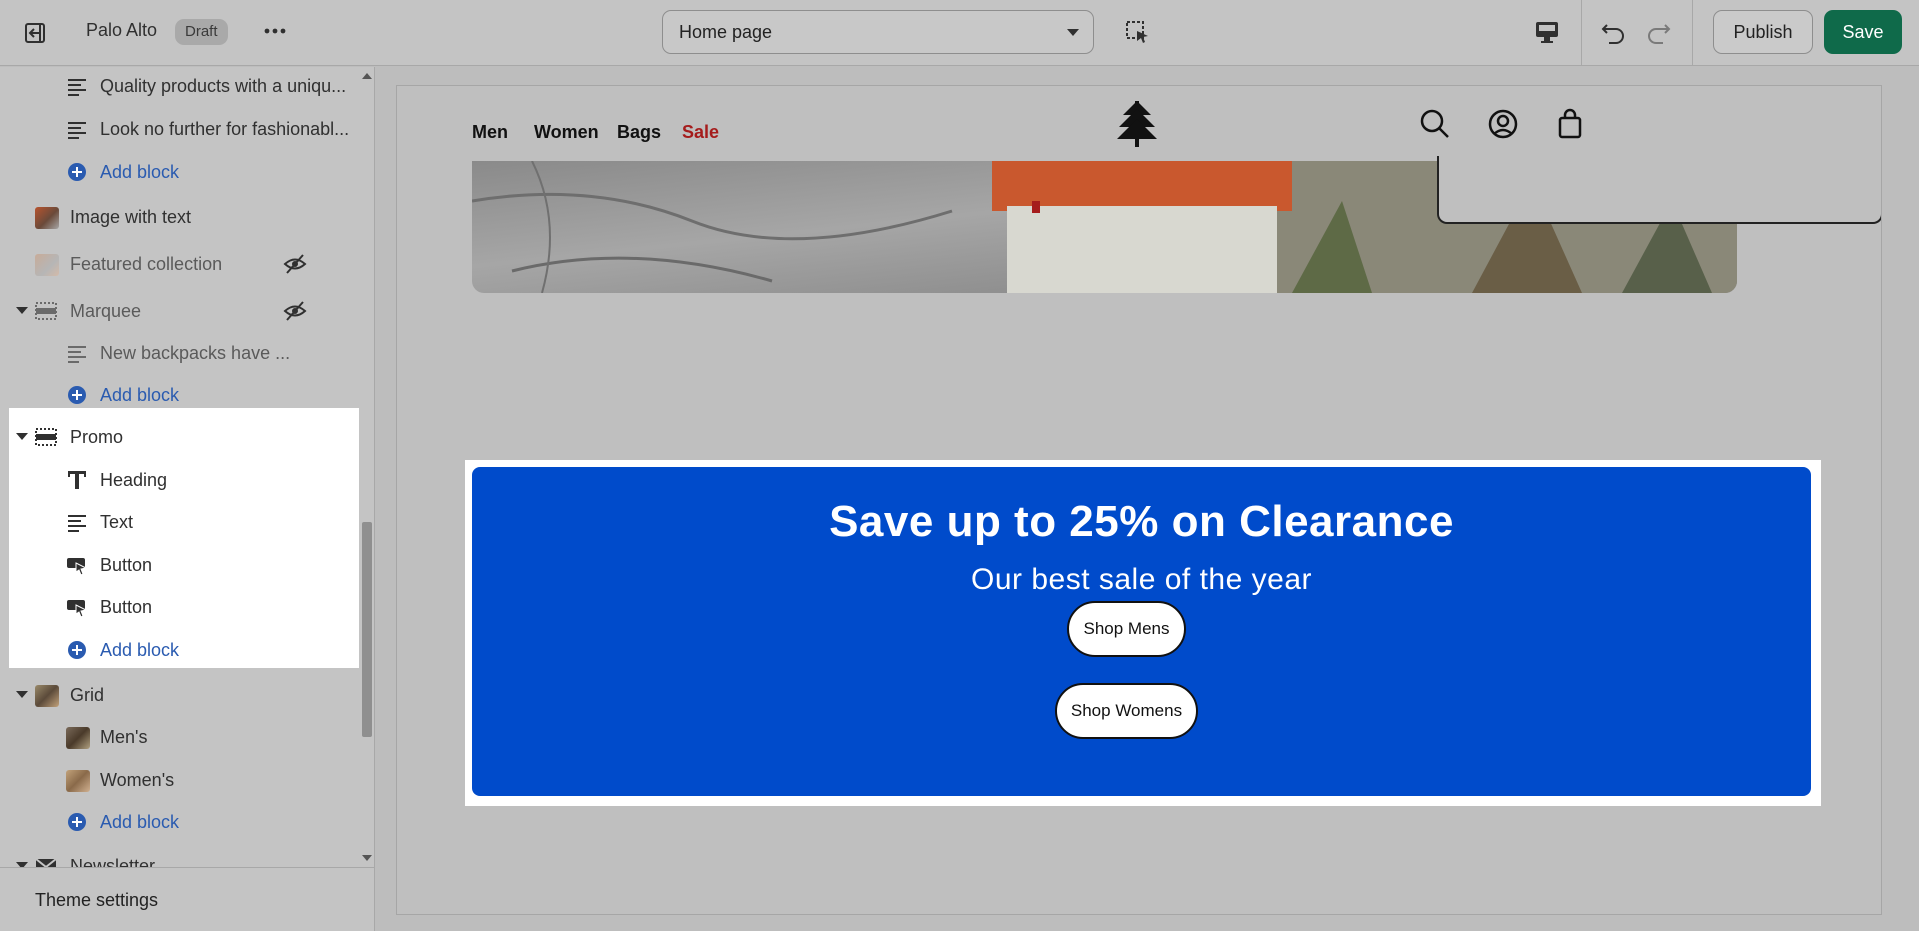 The height and width of the screenshot is (931, 1919). I want to click on nav-link-men: Men, so click(490, 132).